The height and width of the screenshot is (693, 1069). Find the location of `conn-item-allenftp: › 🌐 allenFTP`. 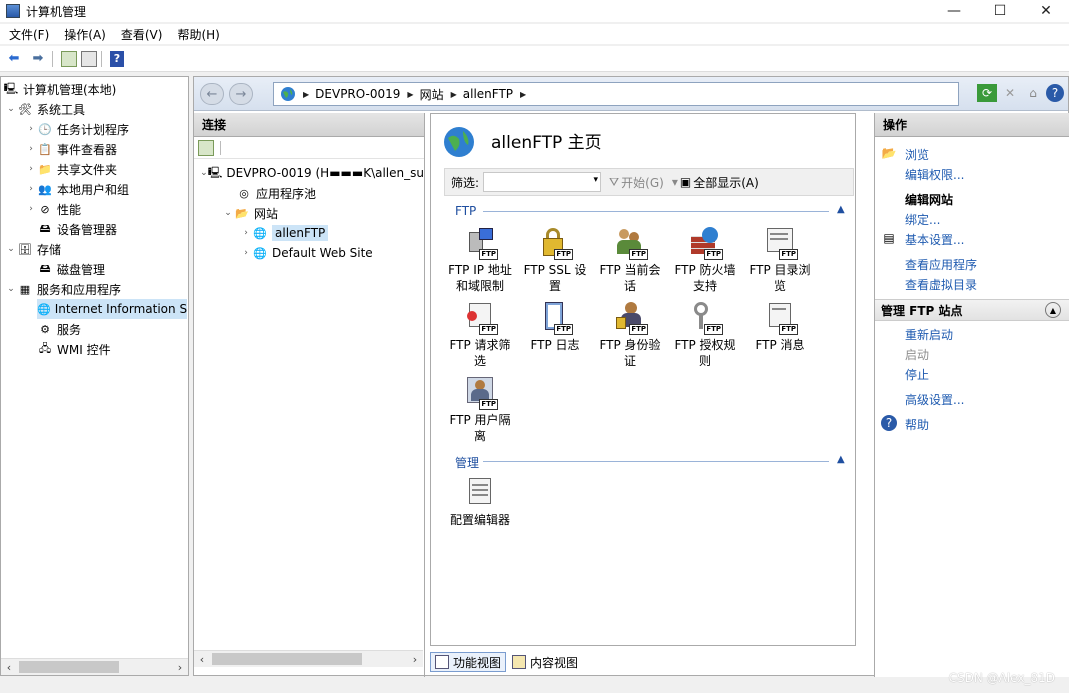

conn-item-allenftp: › 🌐 allenFTP is located at coordinates (284, 233).